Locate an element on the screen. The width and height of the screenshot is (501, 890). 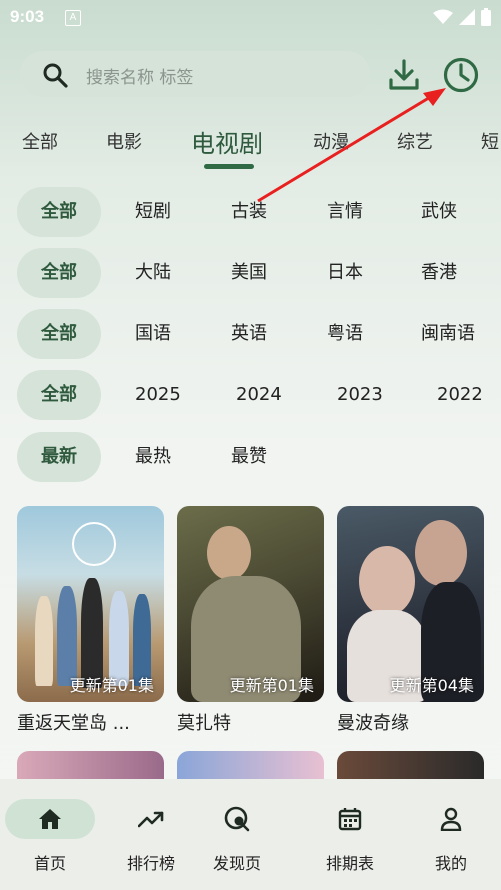
search-icon is located at coordinates (55, 75).